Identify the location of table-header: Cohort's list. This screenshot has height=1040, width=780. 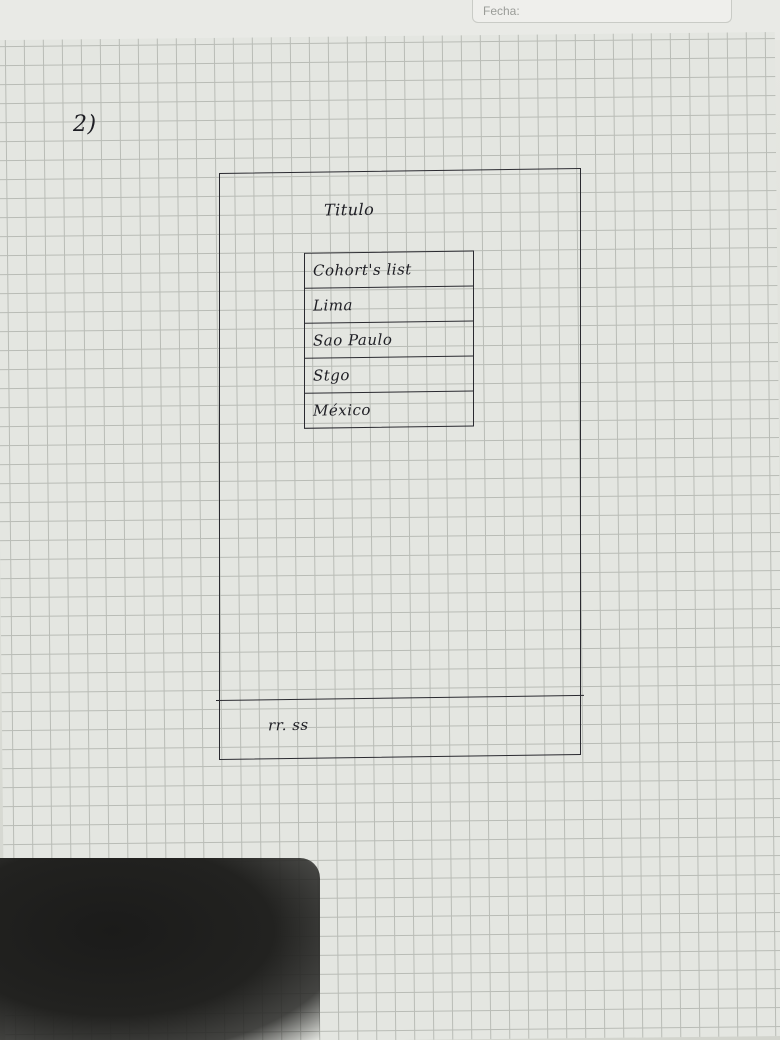
(389, 270).